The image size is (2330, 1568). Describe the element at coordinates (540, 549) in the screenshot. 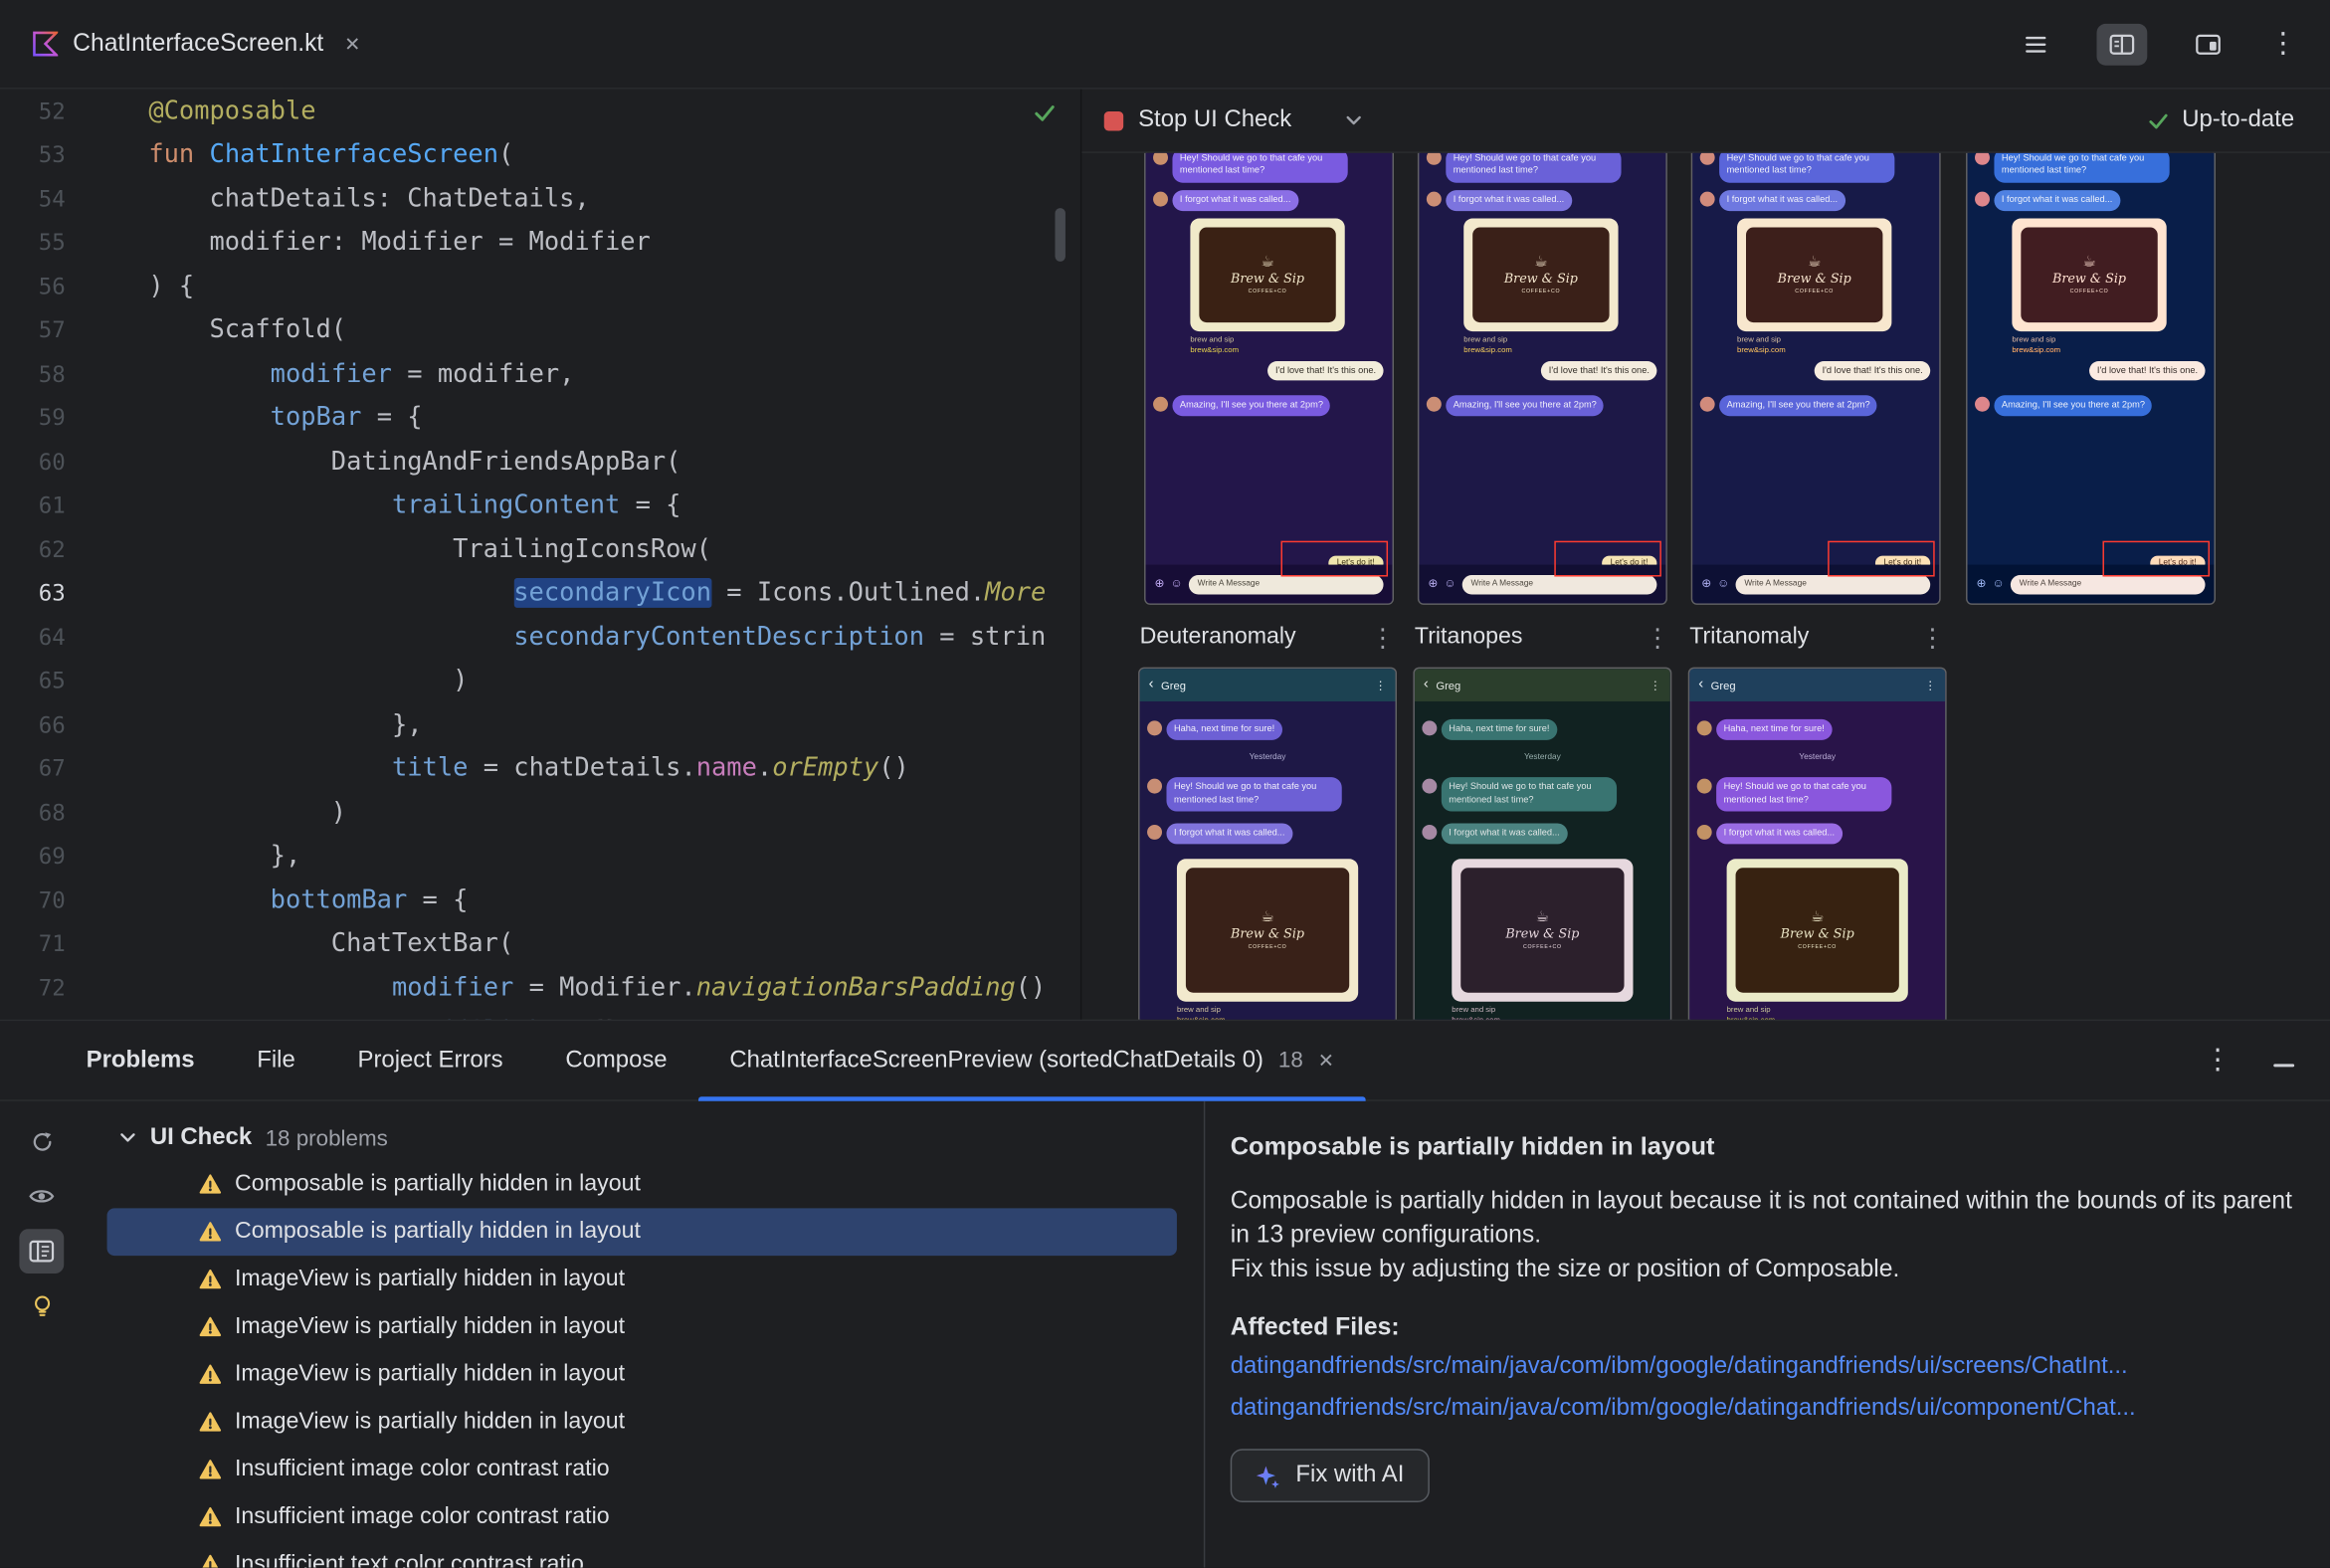

I see `code-line: 62 TrailingIconsRow(` at that location.